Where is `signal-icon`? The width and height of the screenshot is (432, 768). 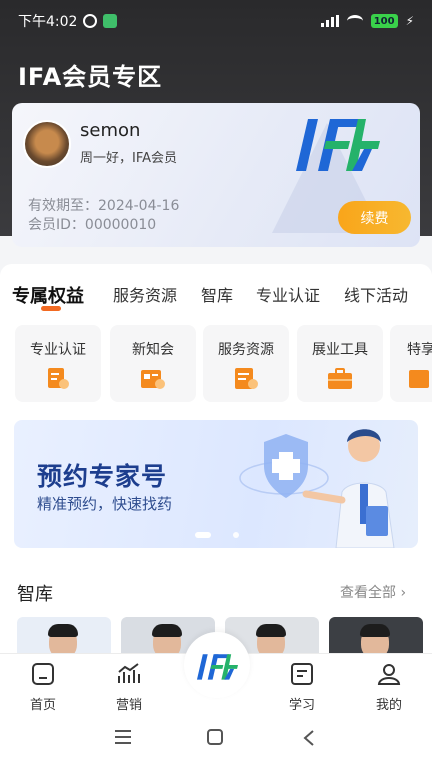
signal-icon is located at coordinates (329, 21).